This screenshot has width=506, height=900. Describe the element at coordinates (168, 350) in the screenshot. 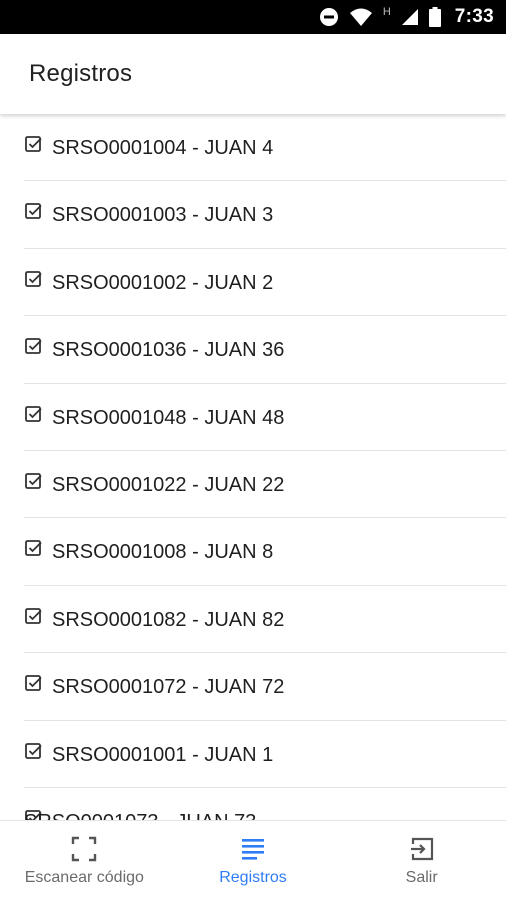

I see `record-label: SRSO0001036 - JUAN 36` at that location.